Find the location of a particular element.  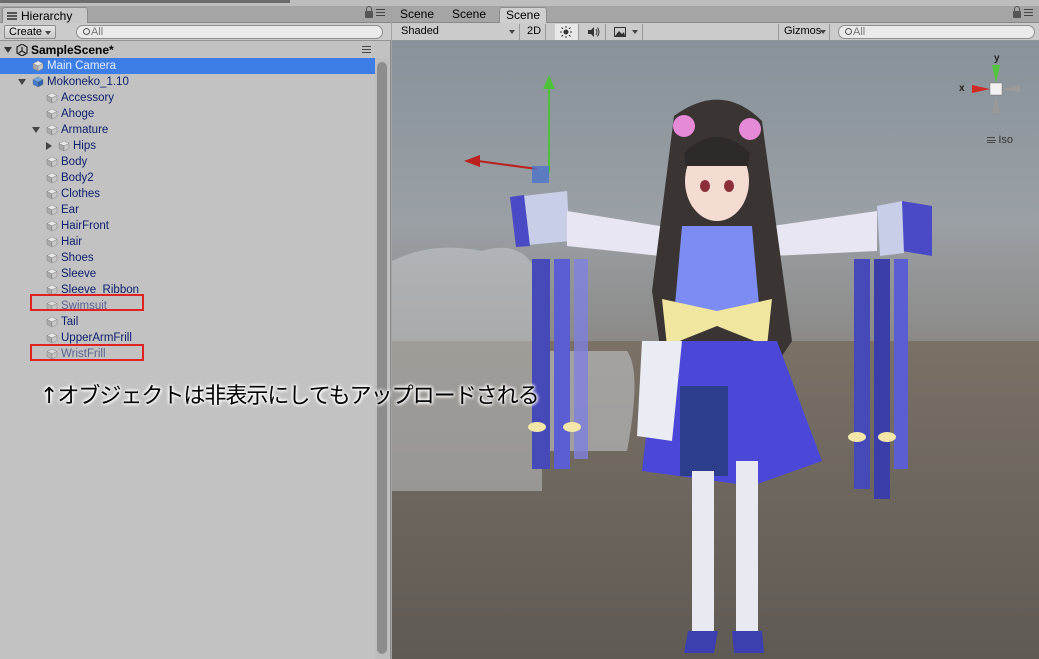

hierarchy-item-label: Sleeve is located at coordinates (79, 274).